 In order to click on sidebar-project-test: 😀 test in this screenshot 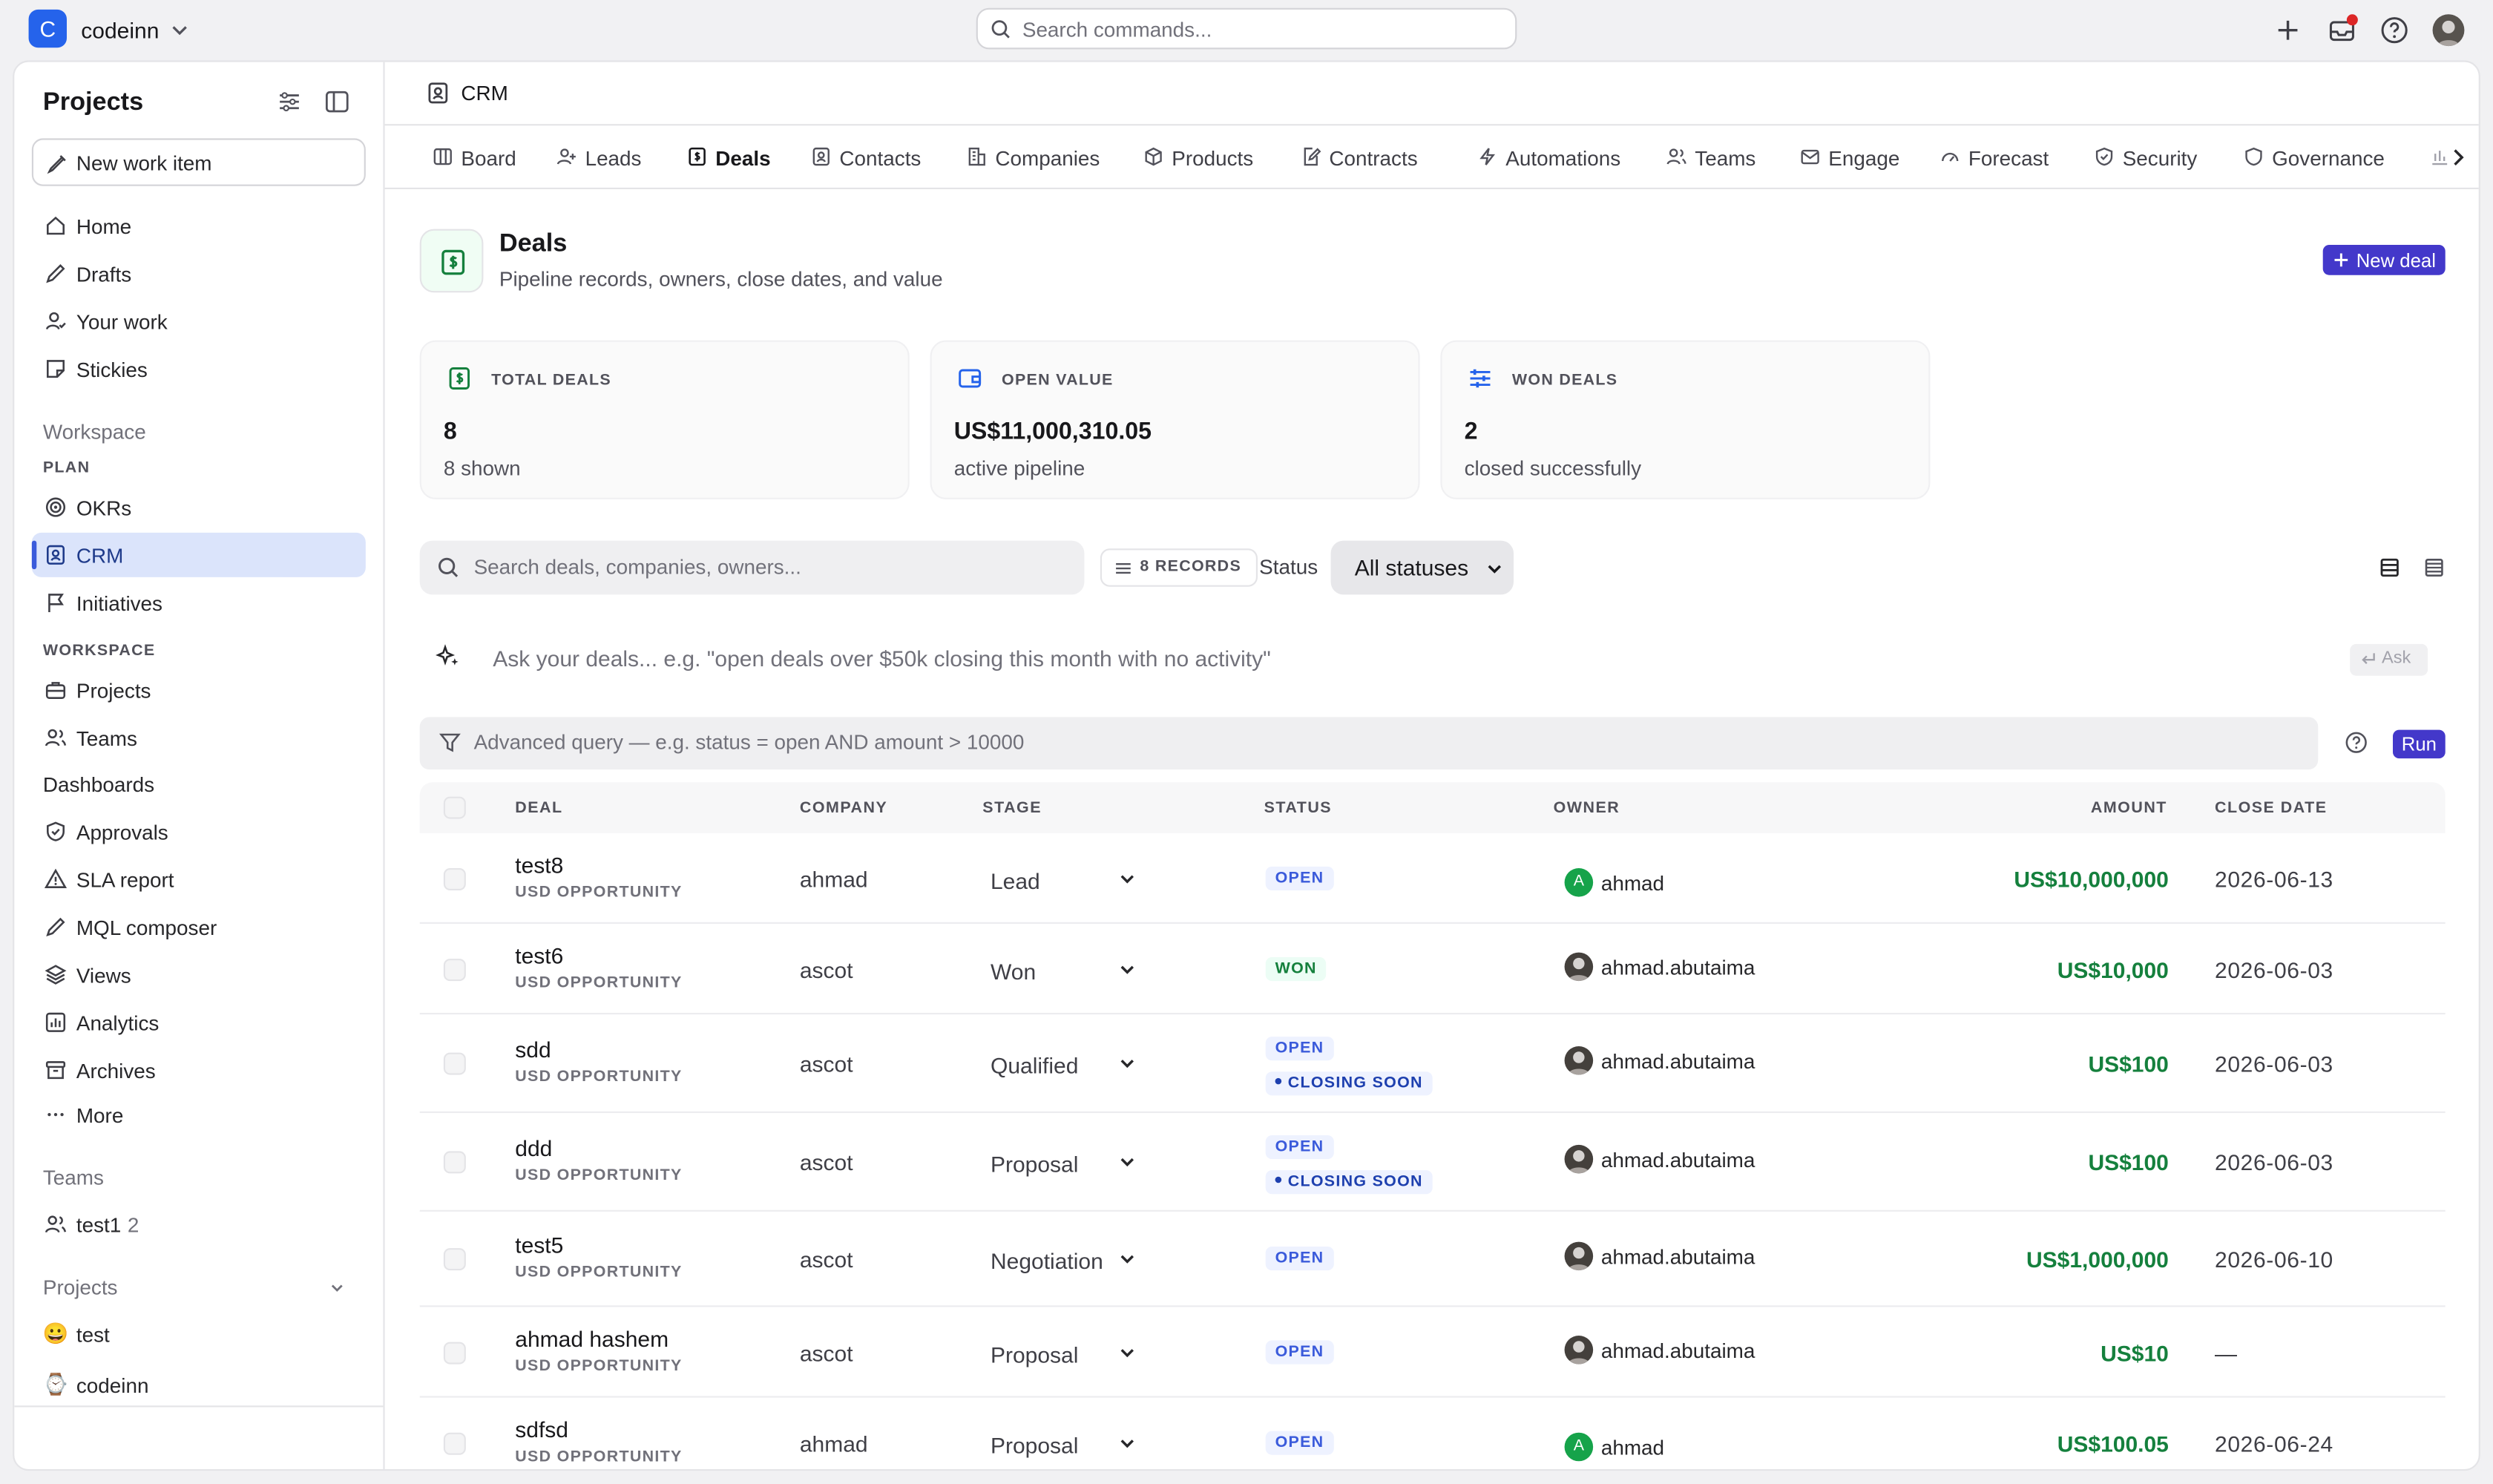, I will do `click(199, 1334)`.